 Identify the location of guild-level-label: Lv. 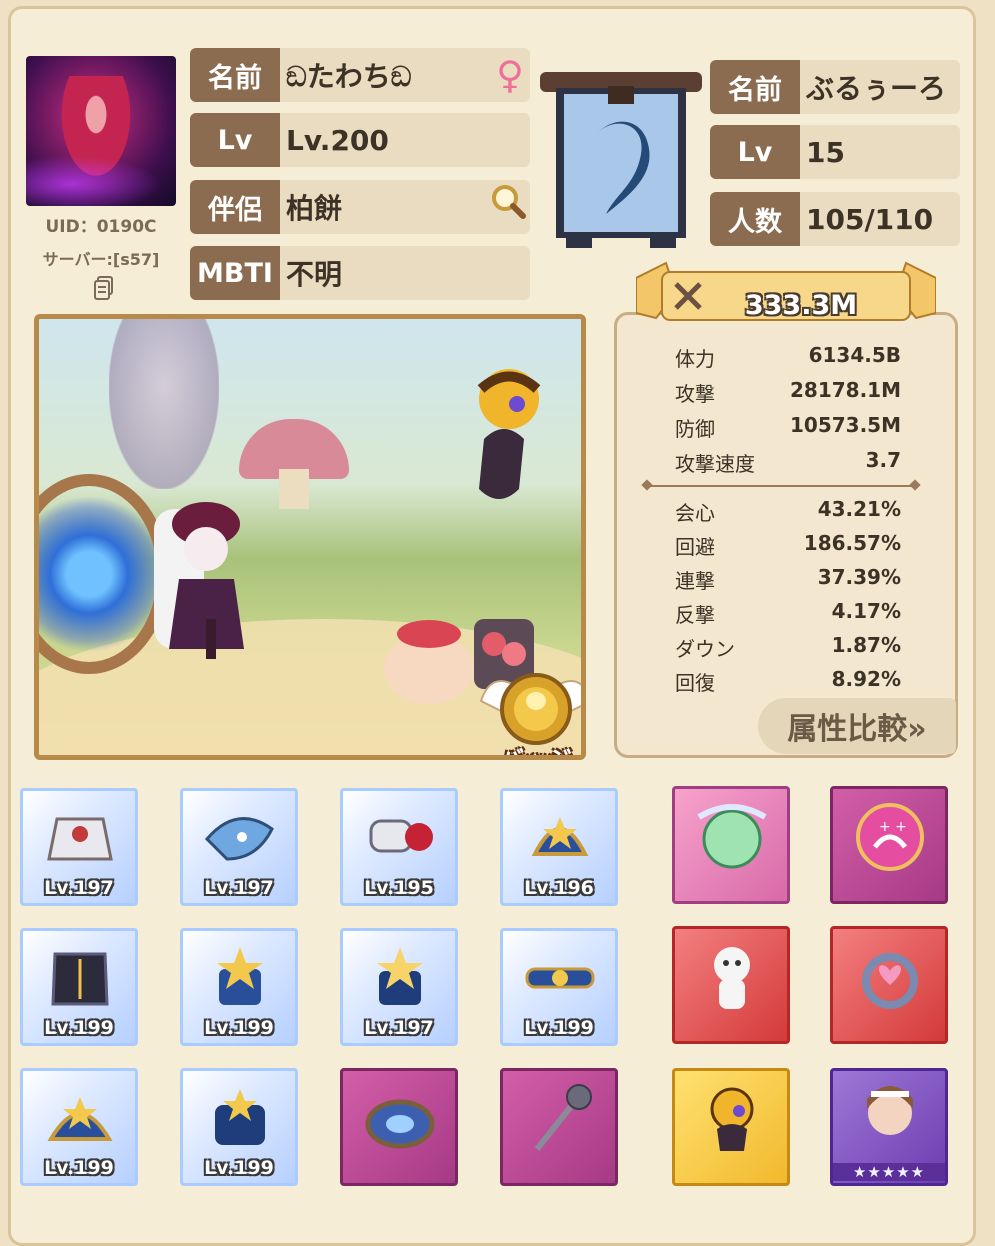
(755, 152).